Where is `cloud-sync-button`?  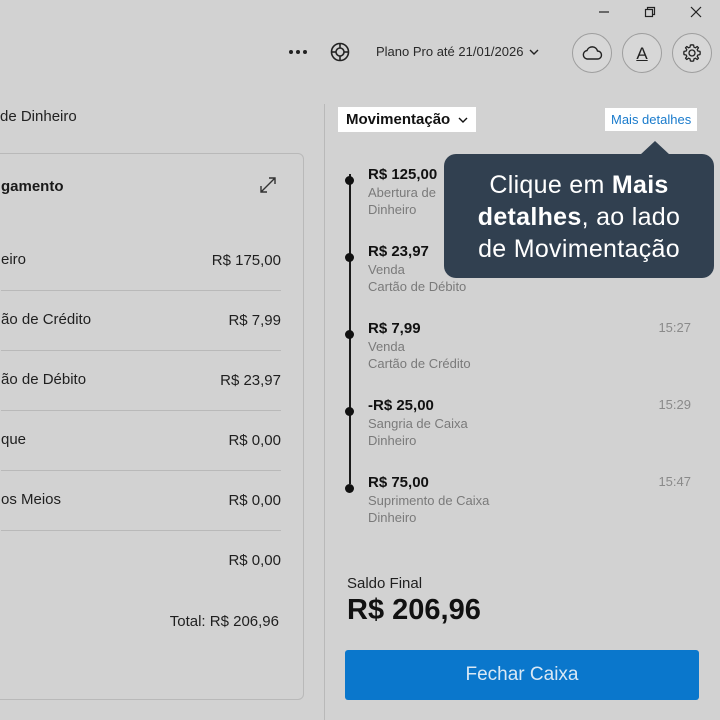 cloud-sync-button is located at coordinates (592, 53).